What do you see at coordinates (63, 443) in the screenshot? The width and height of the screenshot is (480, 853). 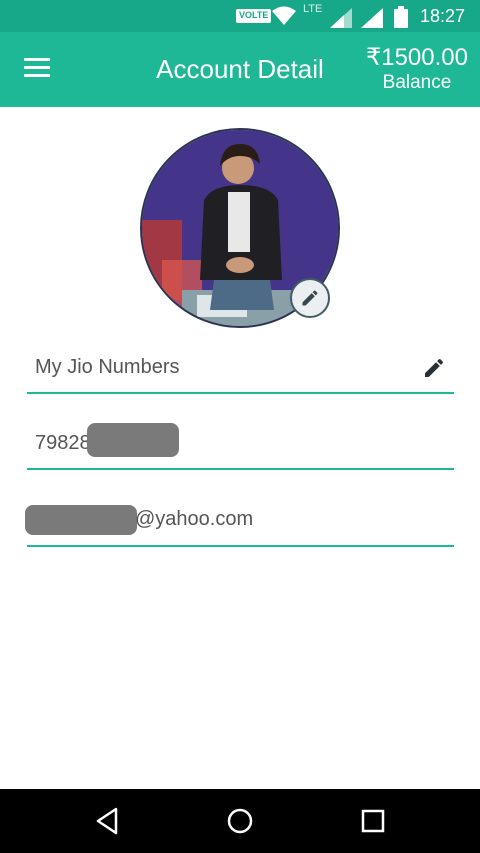 I see `phone-number-value: 79828` at bounding box center [63, 443].